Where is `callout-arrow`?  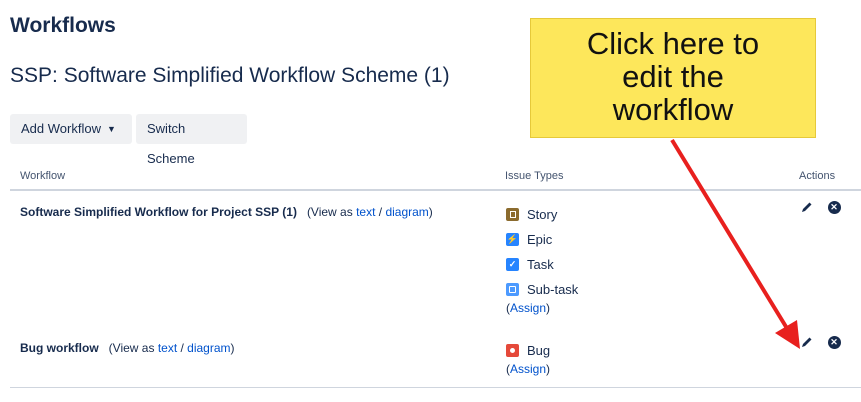 callout-arrow is located at coordinates (735, 243).